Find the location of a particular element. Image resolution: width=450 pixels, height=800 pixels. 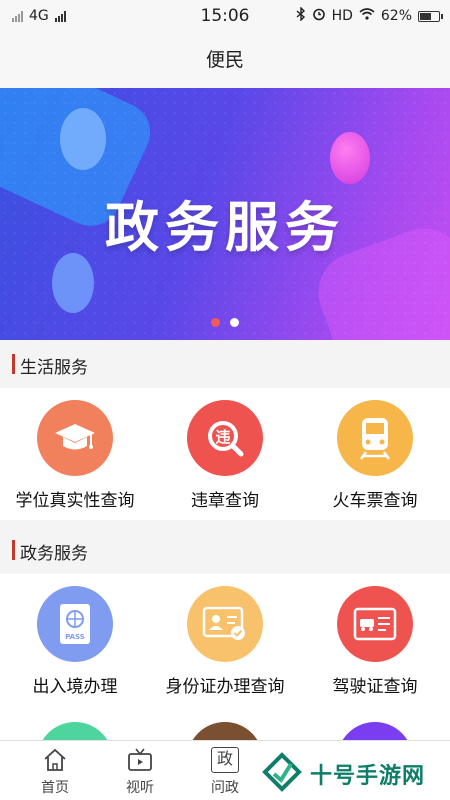

page-title: 便民 is located at coordinates (224, 60).